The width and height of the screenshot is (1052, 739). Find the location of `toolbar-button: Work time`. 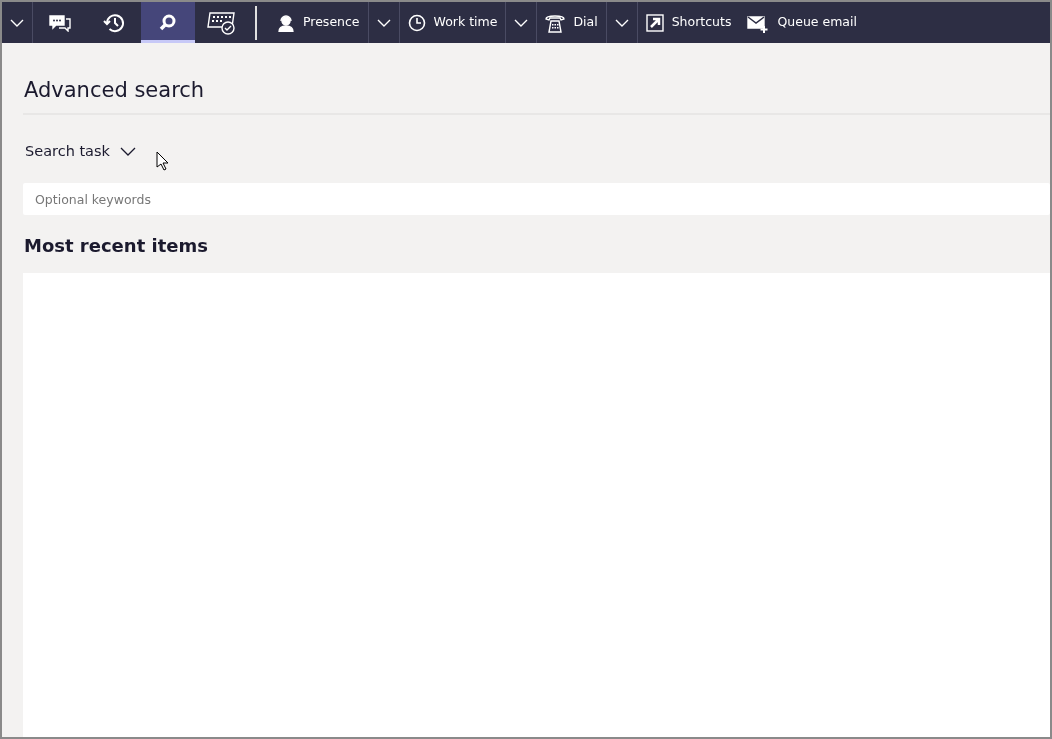

toolbar-button: Work time is located at coordinates (452, 22).